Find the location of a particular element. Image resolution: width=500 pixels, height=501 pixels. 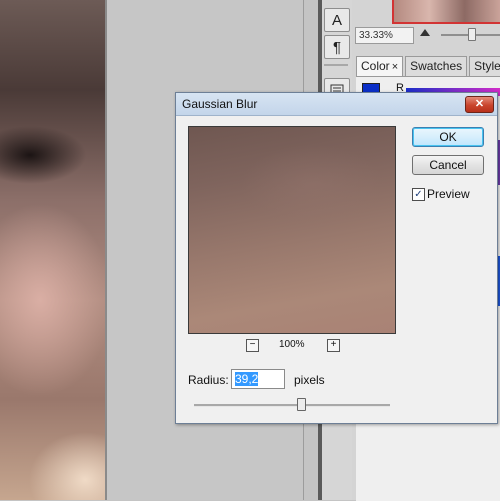

radius-slider-track is located at coordinates (292, 405).